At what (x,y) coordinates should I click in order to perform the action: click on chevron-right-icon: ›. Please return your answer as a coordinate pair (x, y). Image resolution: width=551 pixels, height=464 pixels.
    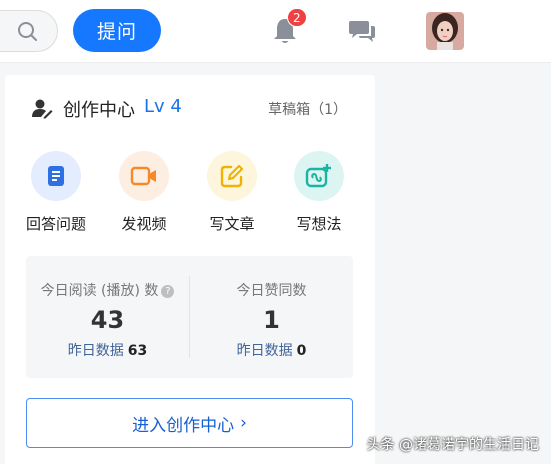
    Looking at the image, I should click on (243, 423).